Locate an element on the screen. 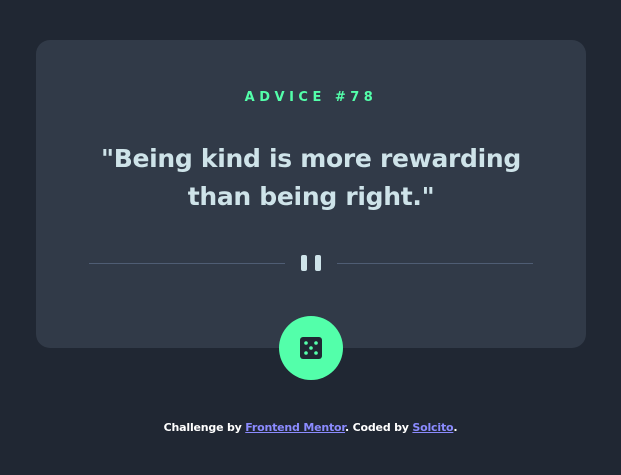 The width and height of the screenshot is (621, 475). new-advice-button is located at coordinates (311, 348).